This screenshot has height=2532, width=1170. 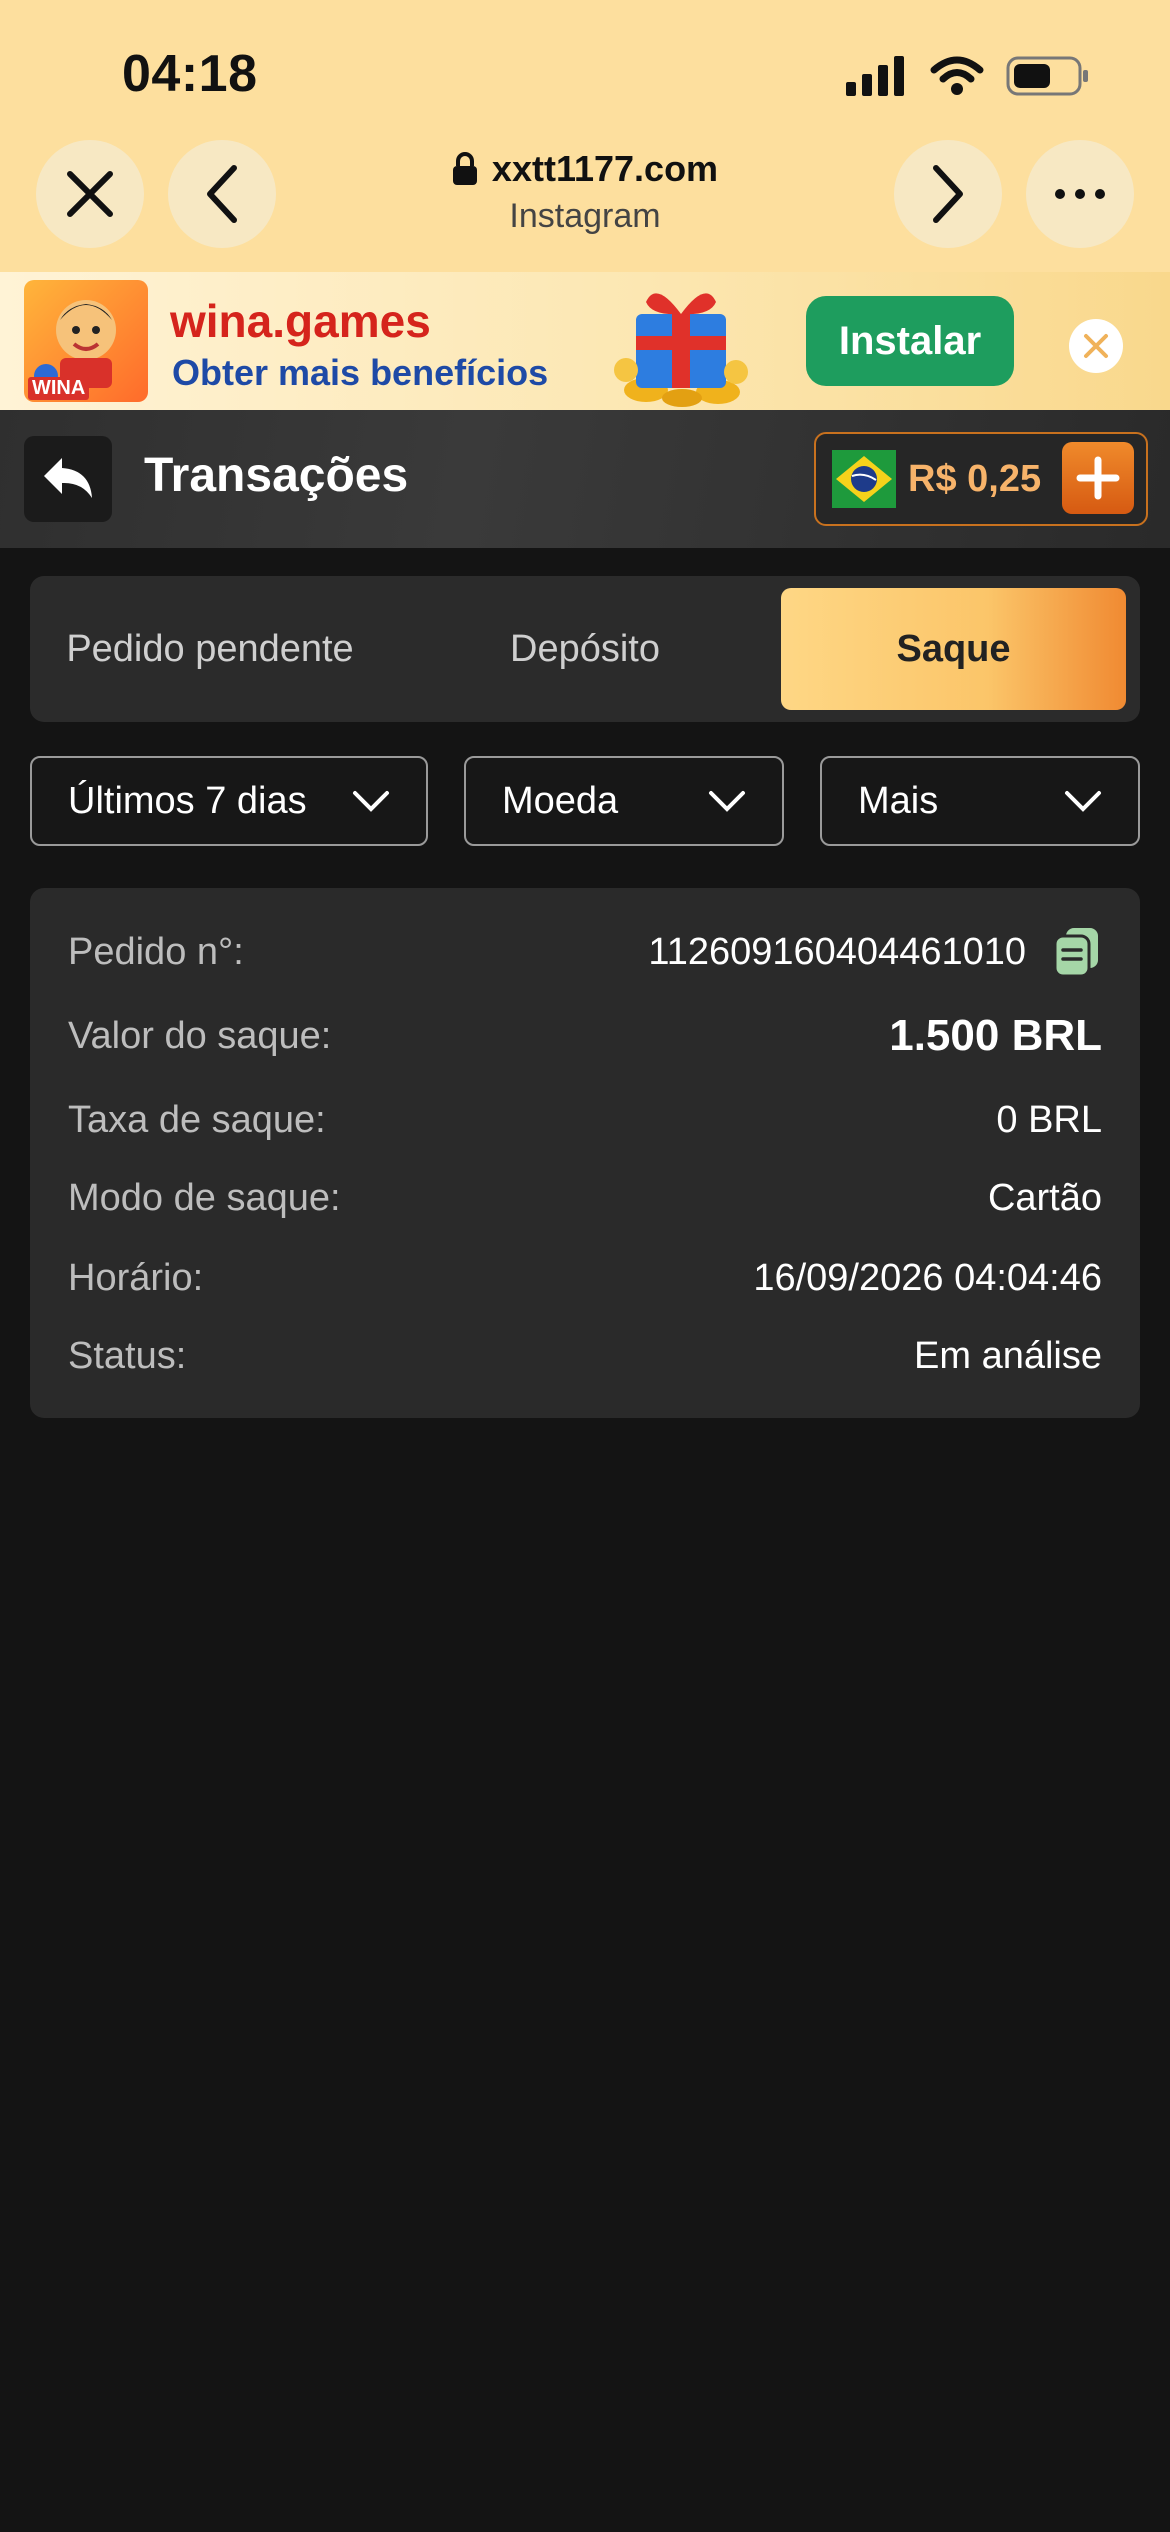 What do you see at coordinates (585, 1356) in the screenshot?
I see `status-row: Status: Em análise` at bounding box center [585, 1356].